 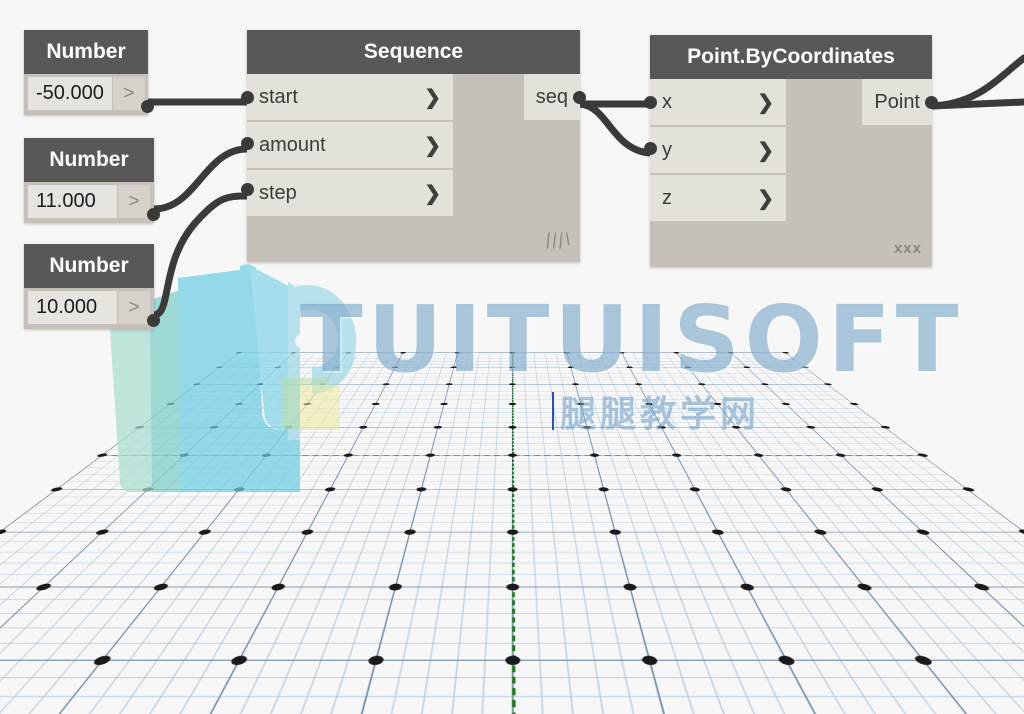 I want to click on number-value-field: -50.000, so click(x=70, y=93).